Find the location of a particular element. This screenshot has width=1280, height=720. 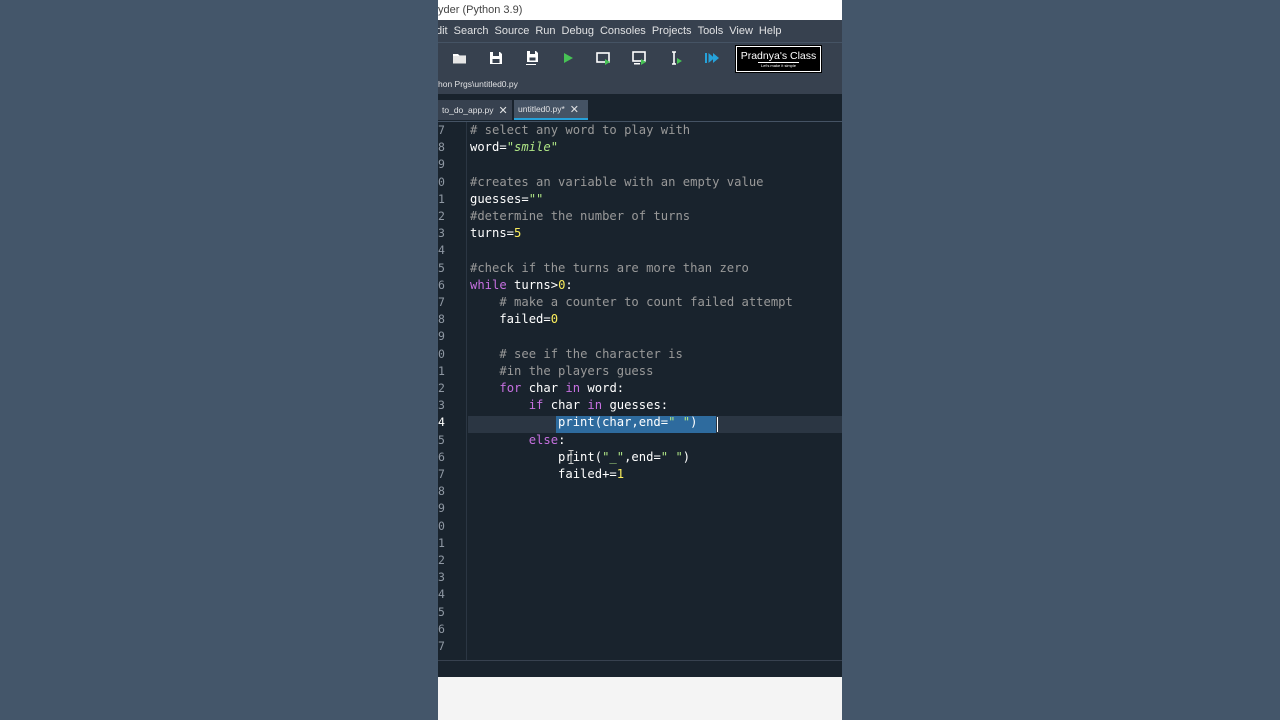

code-line: # make a counter to count failed attempt is located at coordinates (631, 302).